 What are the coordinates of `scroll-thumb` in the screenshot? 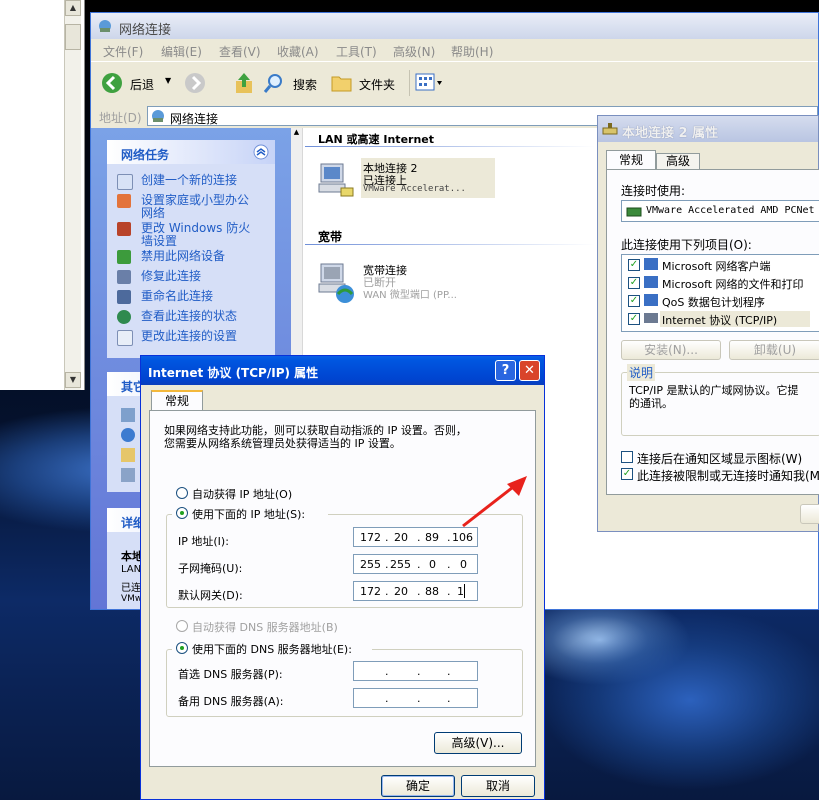 It's located at (73, 37).